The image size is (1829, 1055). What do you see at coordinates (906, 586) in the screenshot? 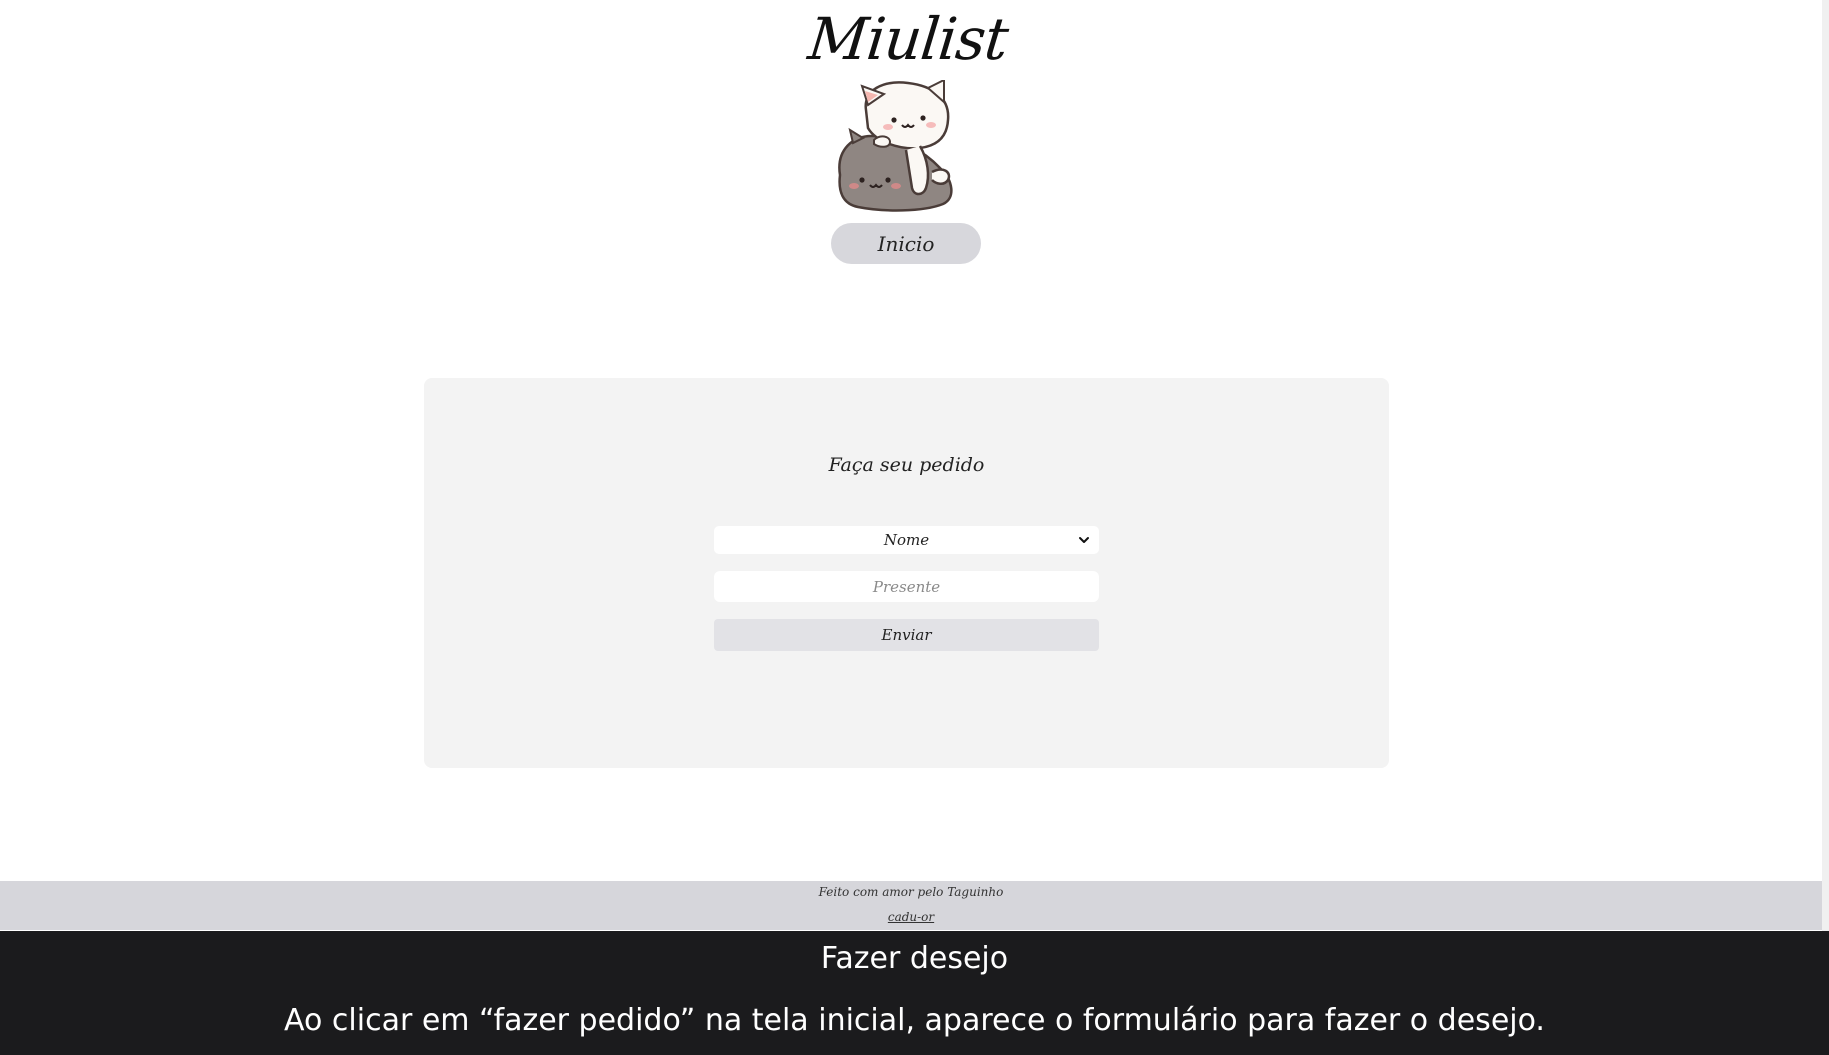
I see `gift-input` at bounding box center [906, 586].